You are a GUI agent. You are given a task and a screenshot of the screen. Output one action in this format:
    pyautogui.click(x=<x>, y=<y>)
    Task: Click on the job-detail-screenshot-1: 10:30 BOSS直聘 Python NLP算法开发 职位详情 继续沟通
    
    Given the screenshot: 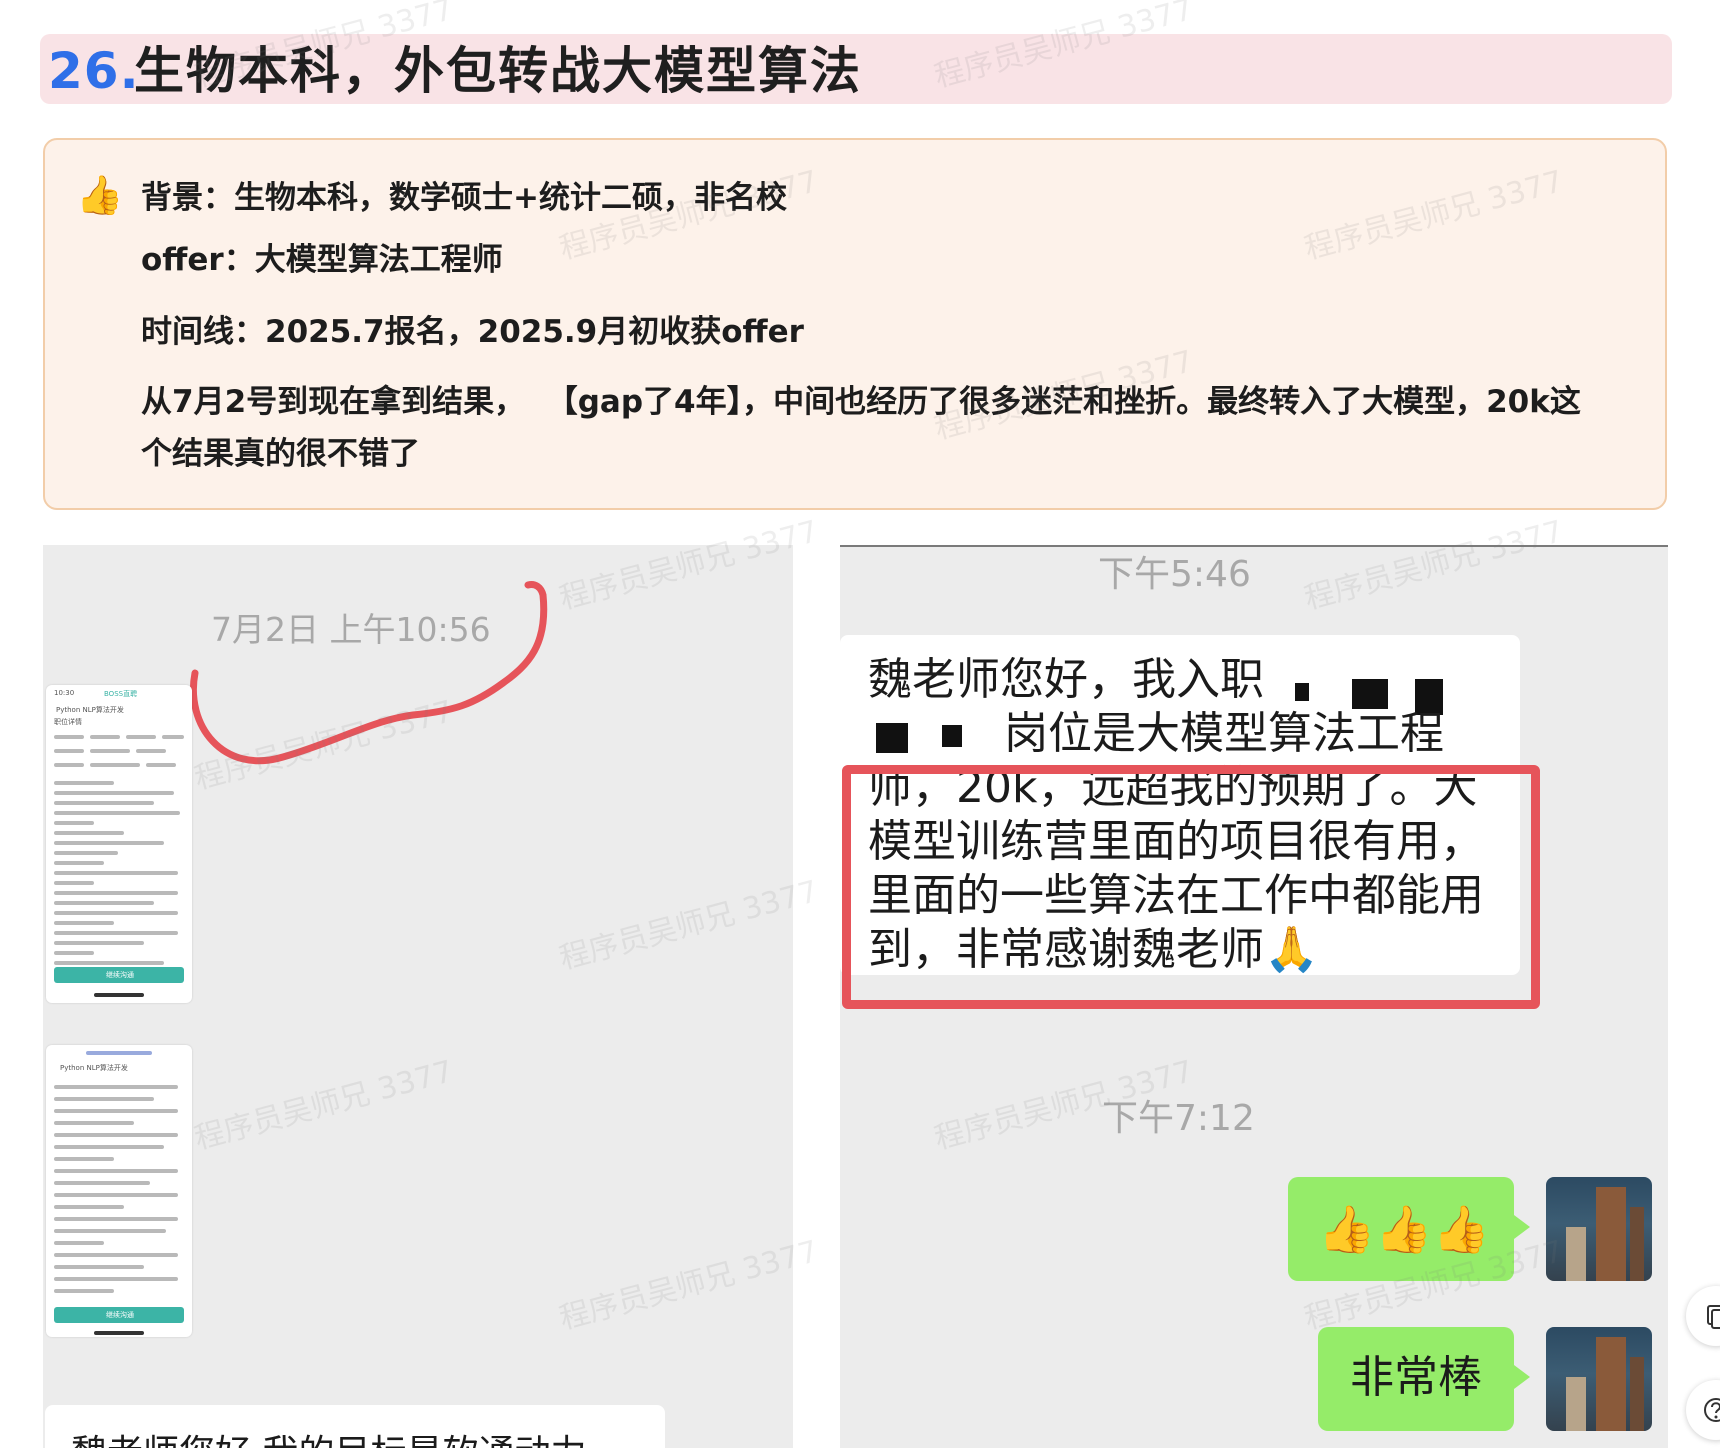 What is the action you would take?
    pyautogui.click(x=119, y=844)
    